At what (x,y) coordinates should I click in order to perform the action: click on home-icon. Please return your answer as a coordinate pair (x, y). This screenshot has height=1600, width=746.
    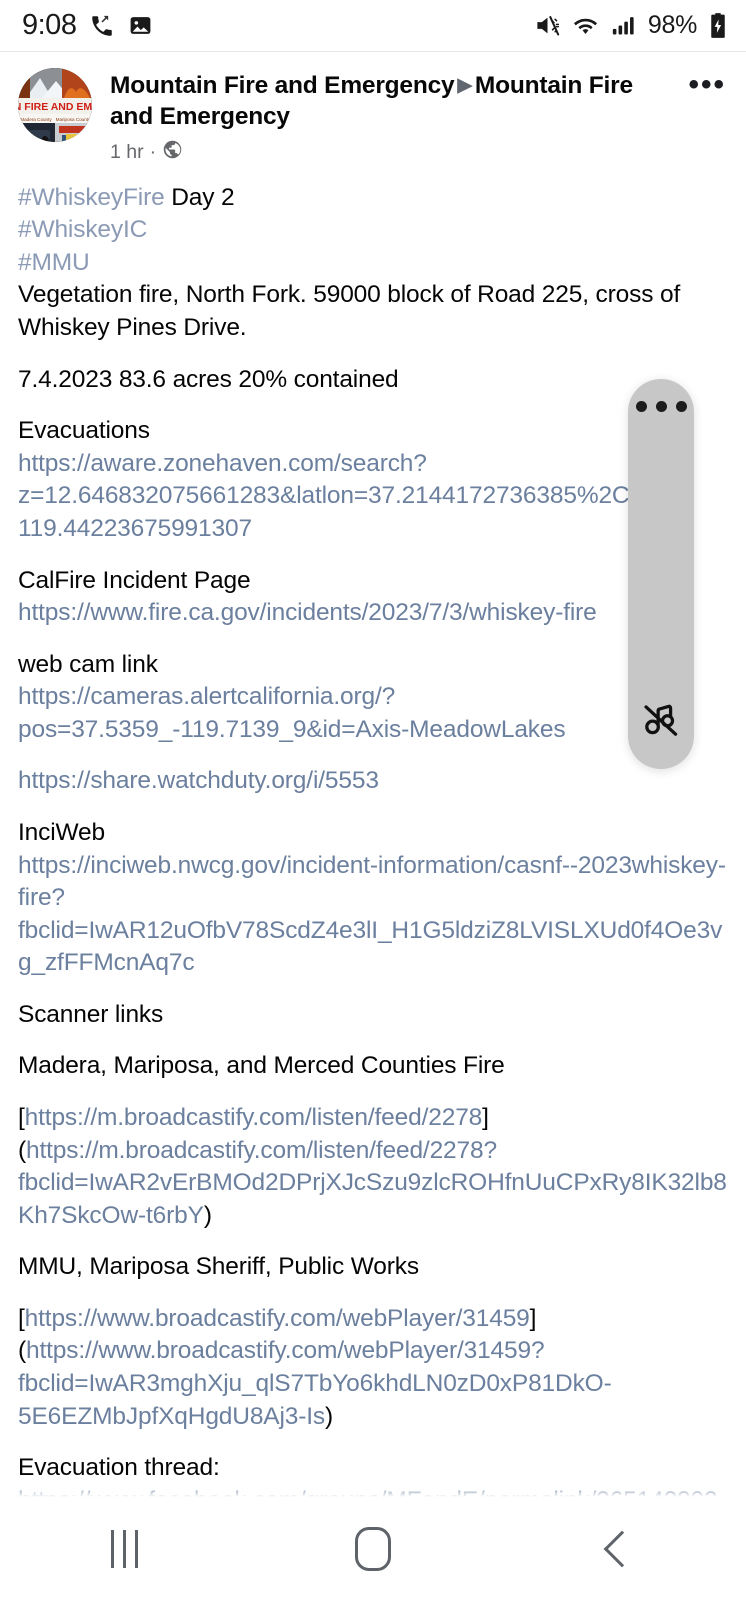
    Looking at the image, I should click on (372, 1548).